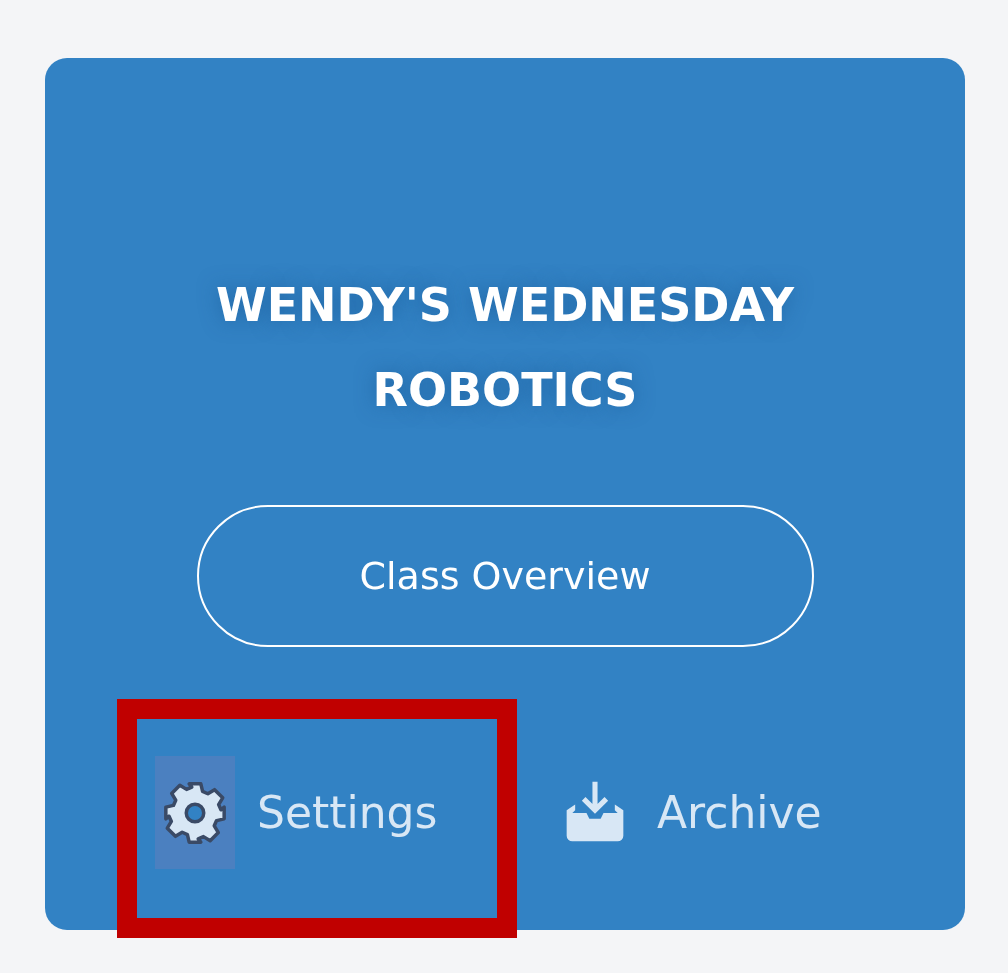 The width and height of the screenshot is (1008, 973). What do you see at coordinates (296, 812) in the screenshot?
I see `settings-button: Settings` at bounding box center [296, 812].